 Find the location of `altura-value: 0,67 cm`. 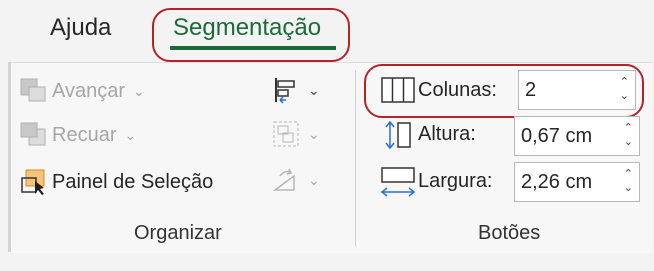

altura-value: 0,67 cm is located at coordinates (557, 135).